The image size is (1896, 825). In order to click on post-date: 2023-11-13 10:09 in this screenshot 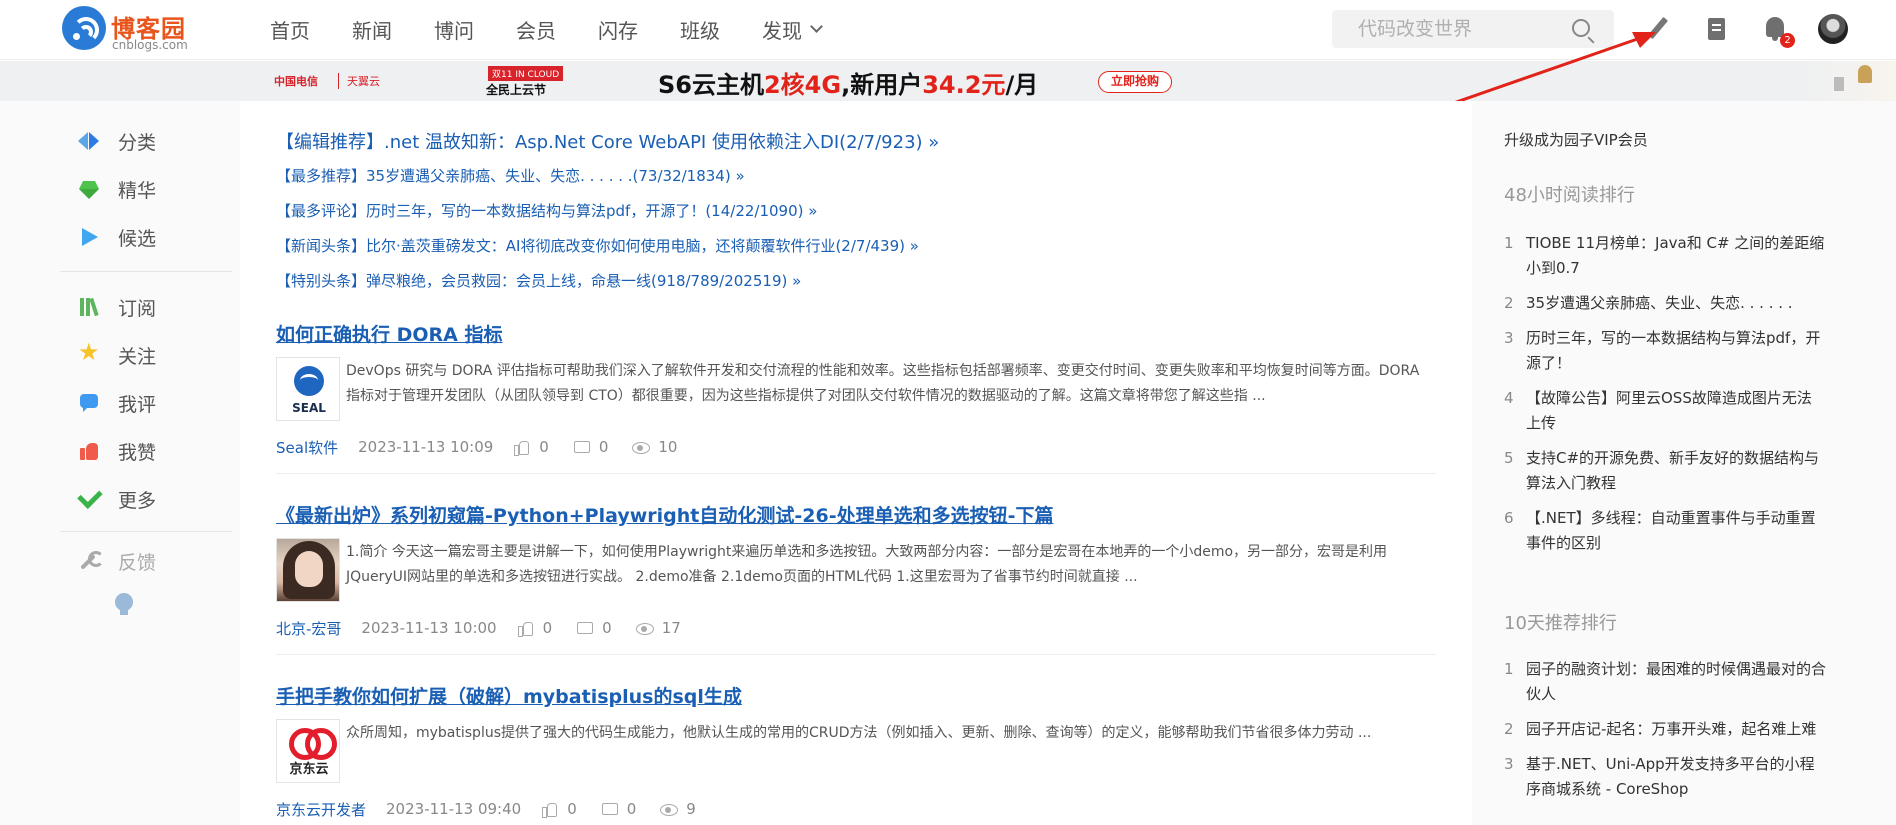, I will do `click(426, 447)`.